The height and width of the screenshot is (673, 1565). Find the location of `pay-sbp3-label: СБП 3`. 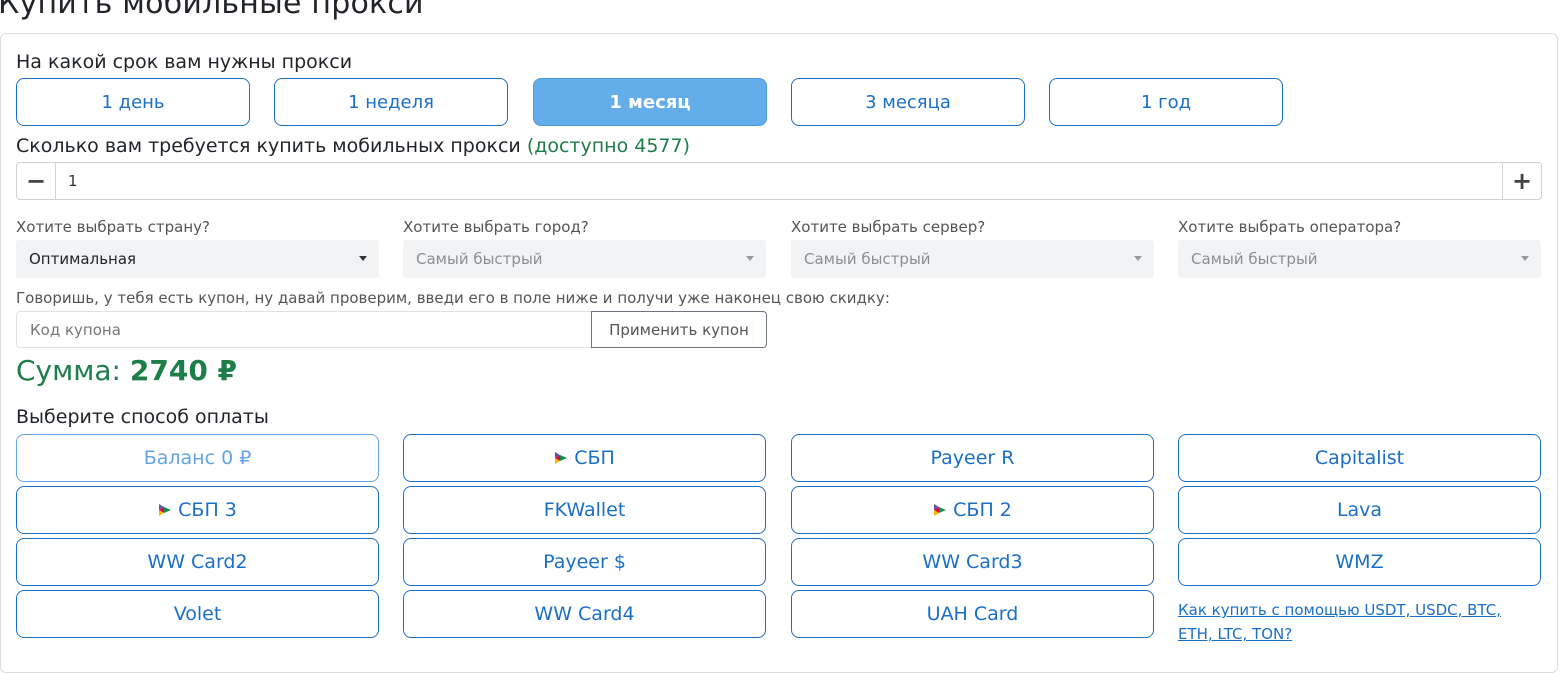

pay-sbp3-label: СБП 3 is located at coordinates (207, 510).